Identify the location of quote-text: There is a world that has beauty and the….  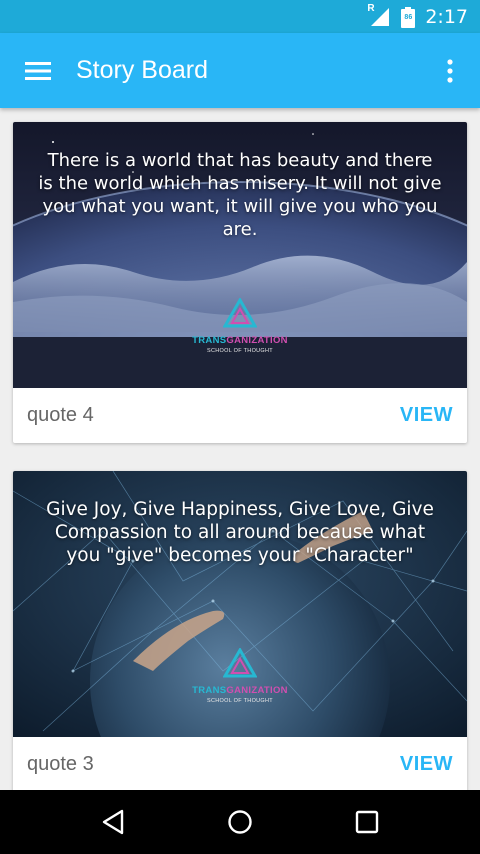
(240, 195).